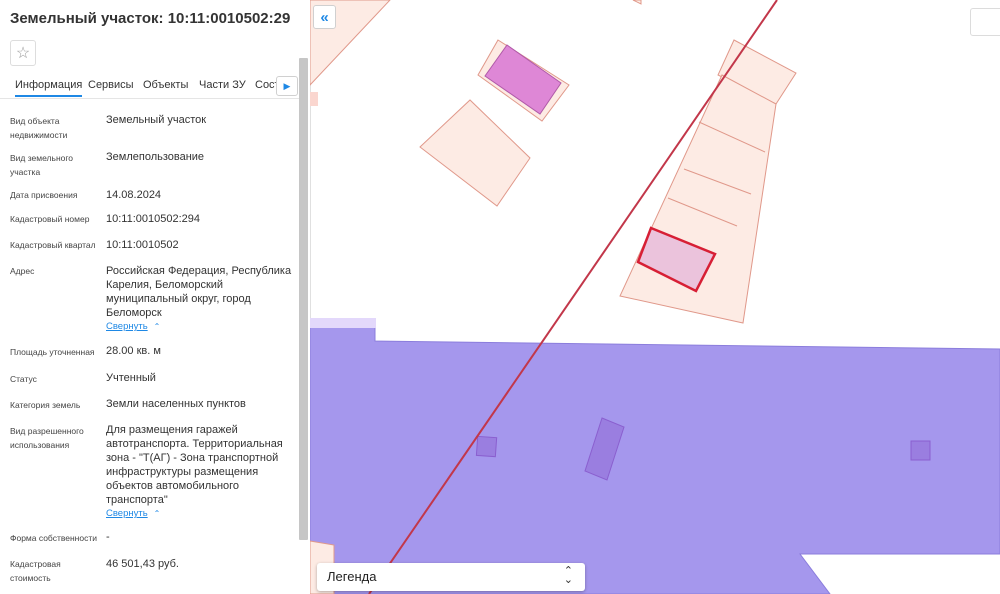  Describe the element at coordinates (303, 299) in the screenshot. I see `panel-scrollbar` at that location.